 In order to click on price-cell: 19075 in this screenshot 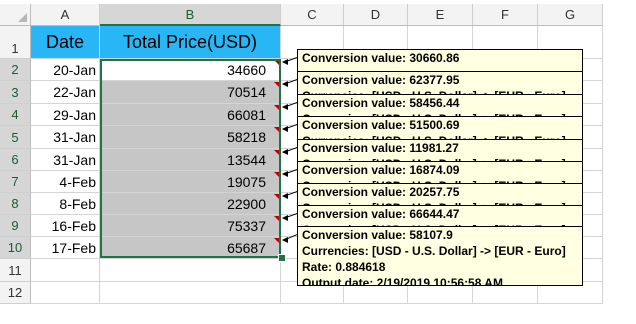, I will do `click(190, 182)`.